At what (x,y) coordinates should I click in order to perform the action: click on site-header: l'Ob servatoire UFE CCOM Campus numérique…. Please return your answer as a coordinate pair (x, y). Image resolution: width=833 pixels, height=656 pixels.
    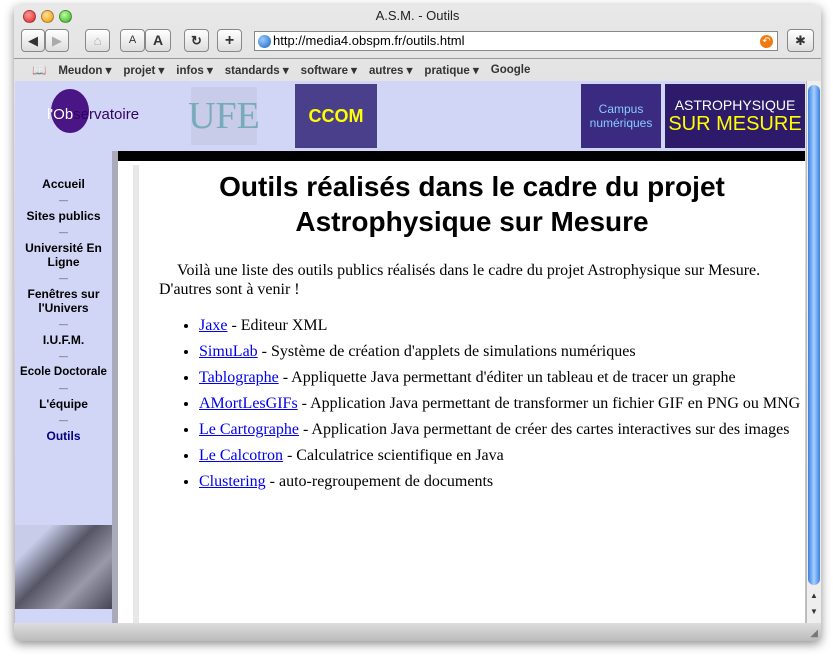
    Looking at the image, I should click on (410, 116).